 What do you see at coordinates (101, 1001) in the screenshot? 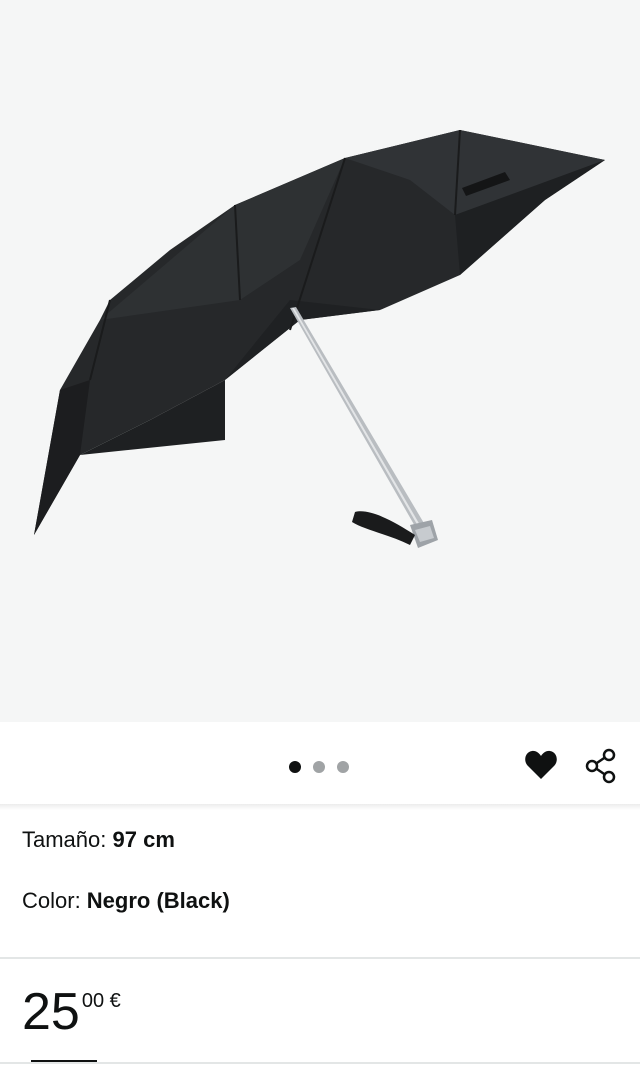
I see `price-fraction: 00 €` at bounding box center [101, 1001].